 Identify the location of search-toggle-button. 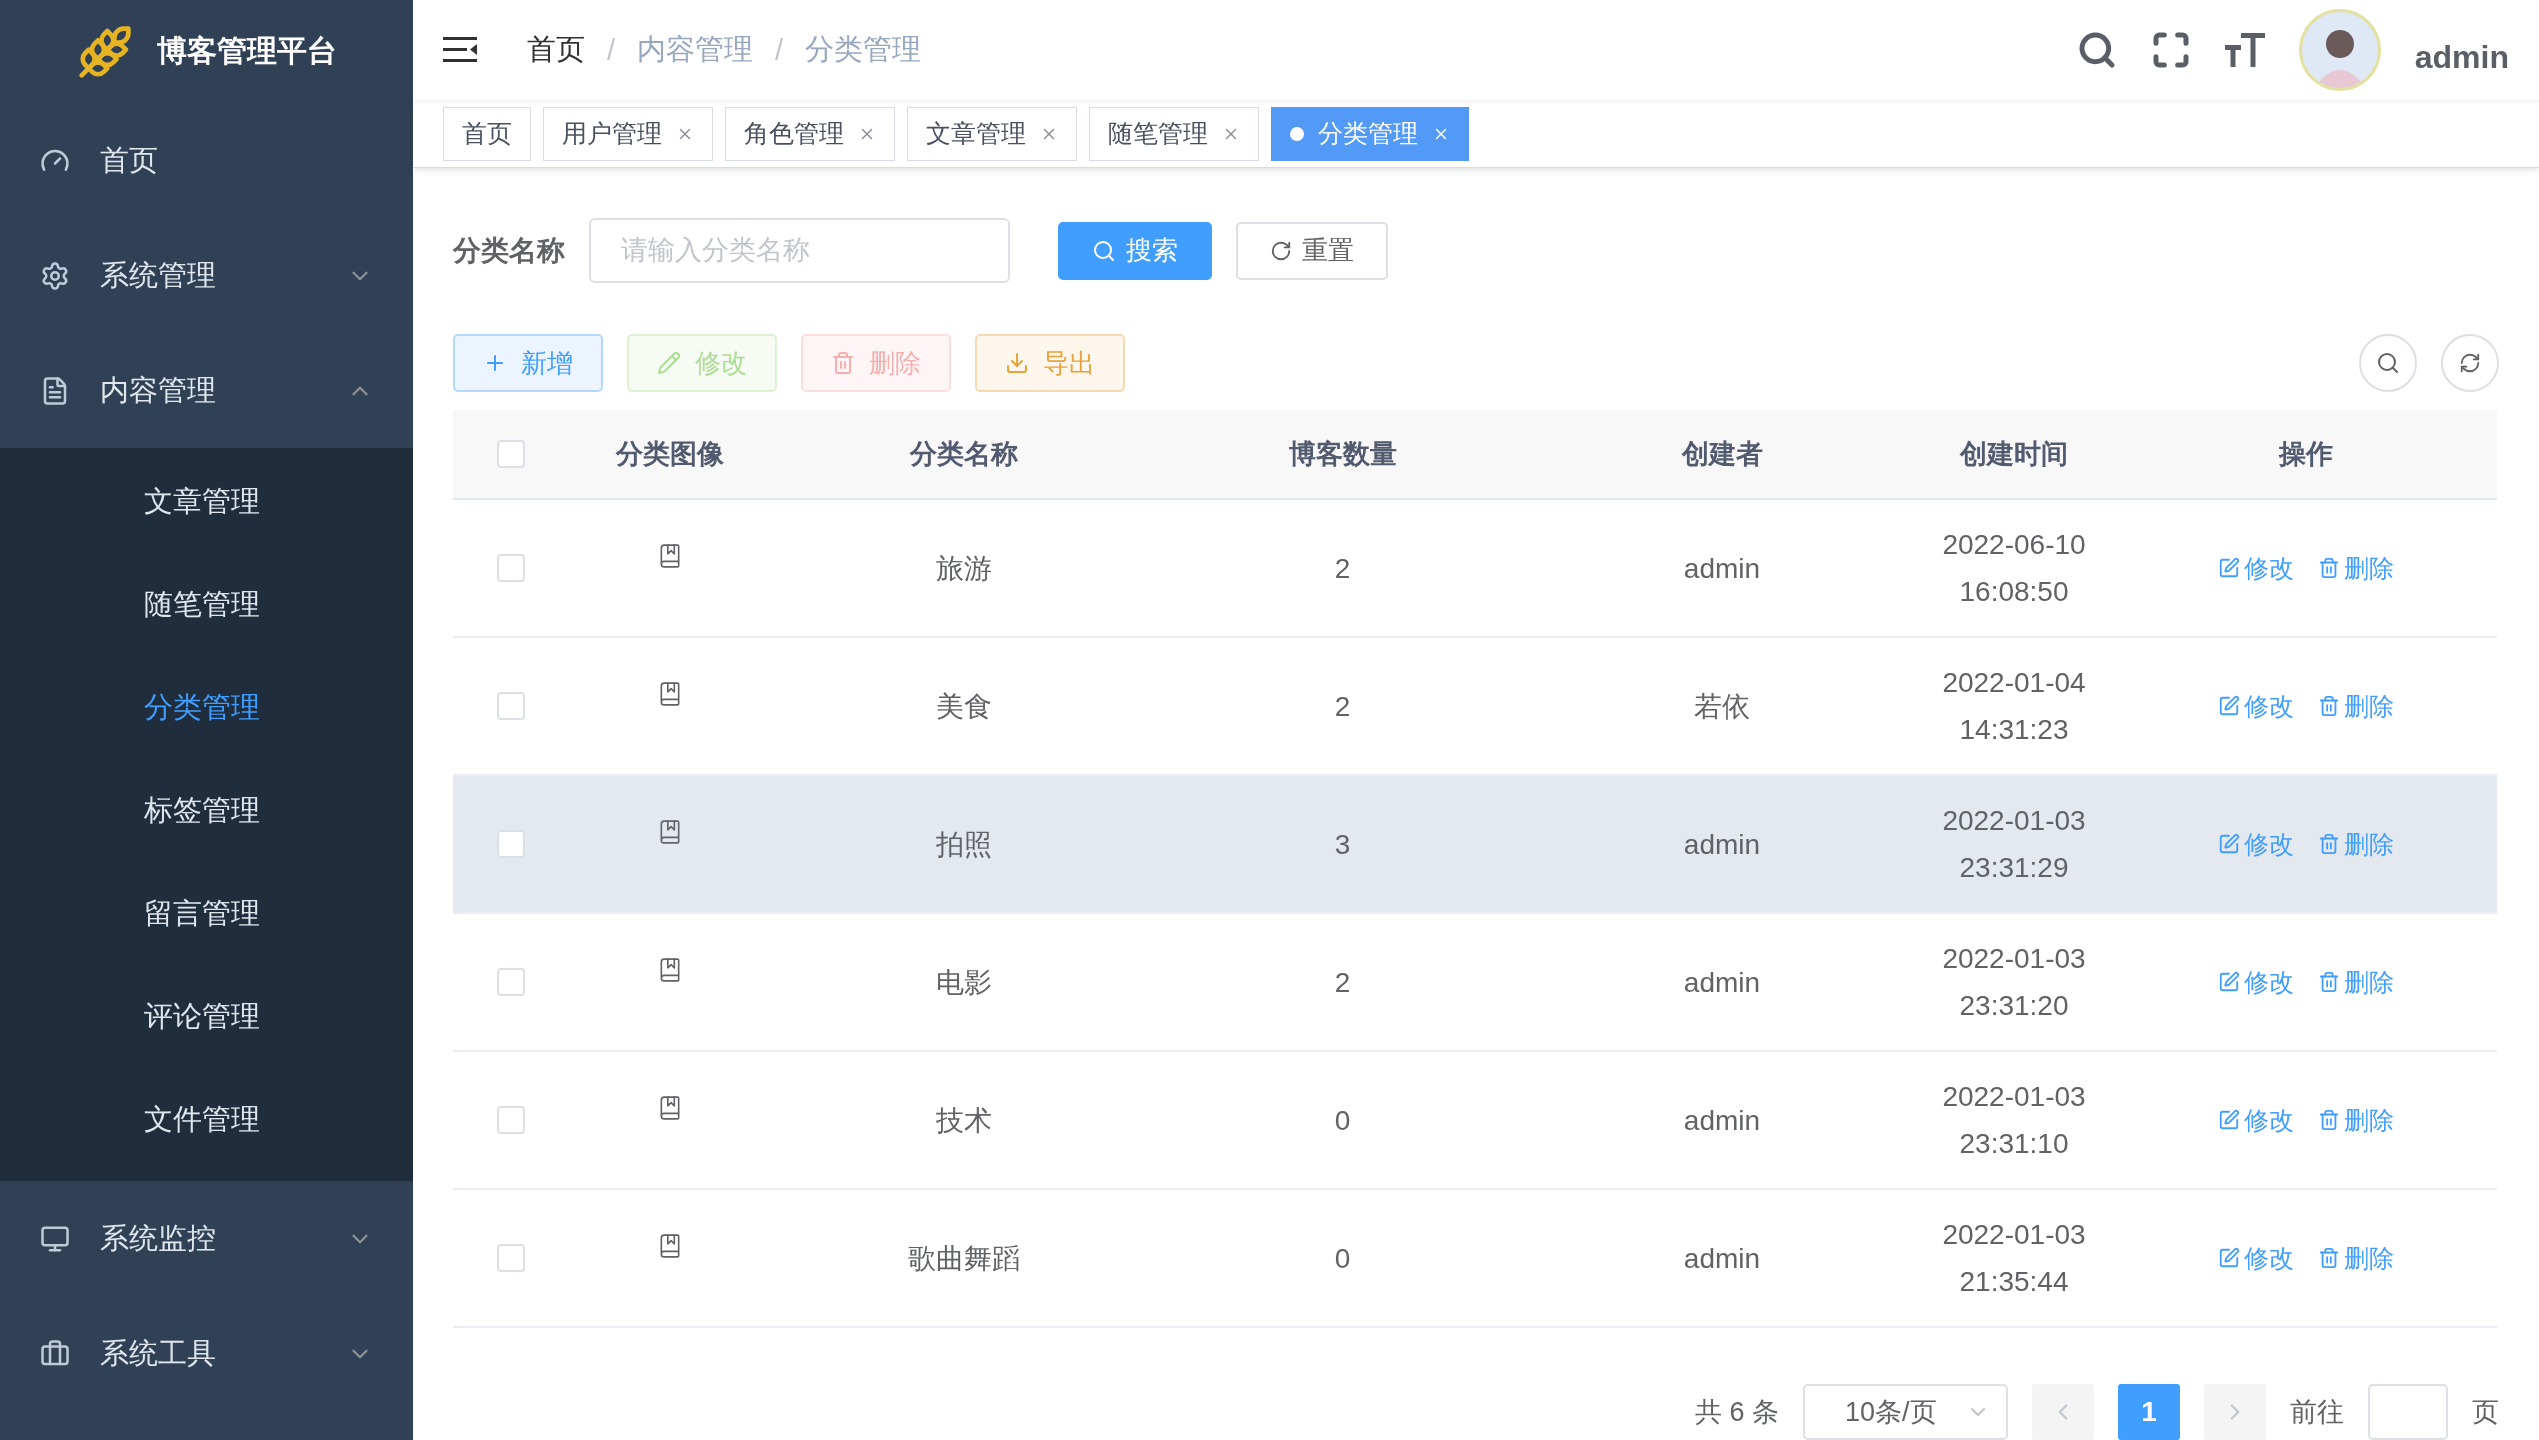
(2388, 363).